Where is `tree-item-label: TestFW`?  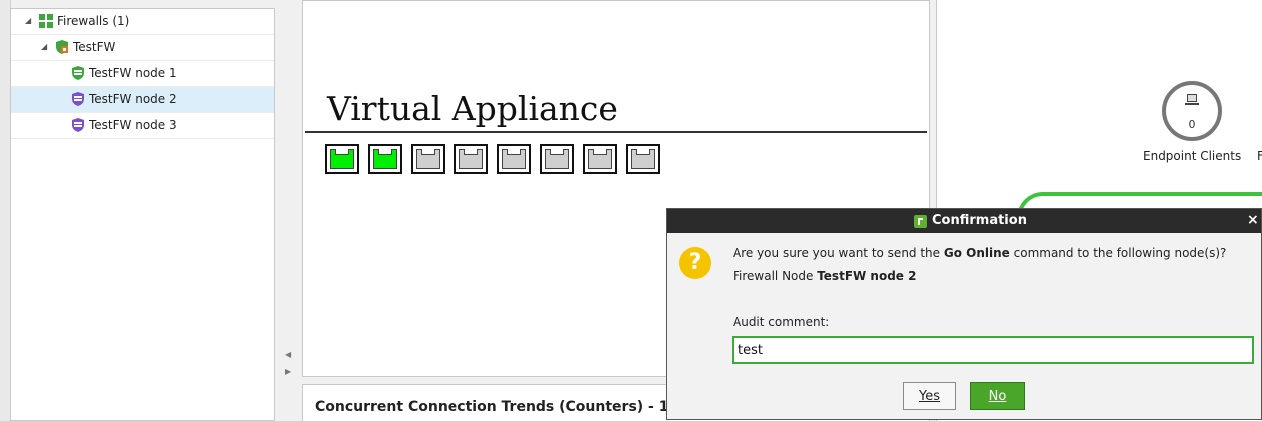
tree-item-label: TestFW is located at coordinates (94, 47).